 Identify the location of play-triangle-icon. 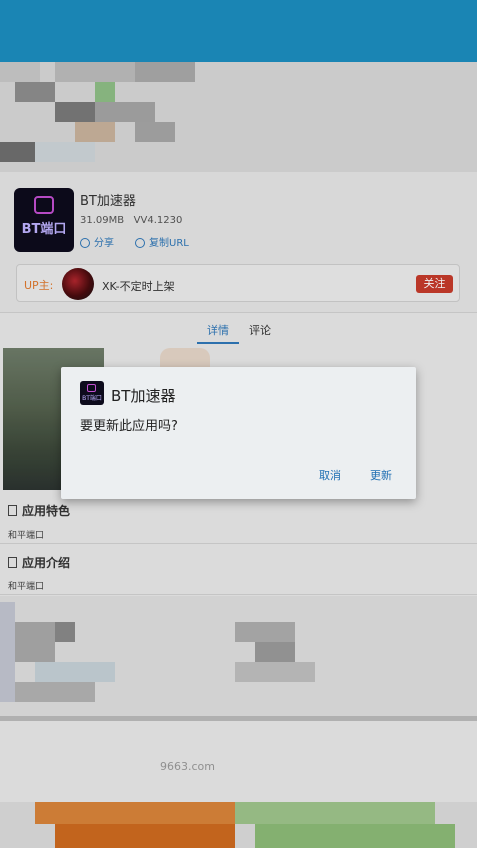
(91, 388).